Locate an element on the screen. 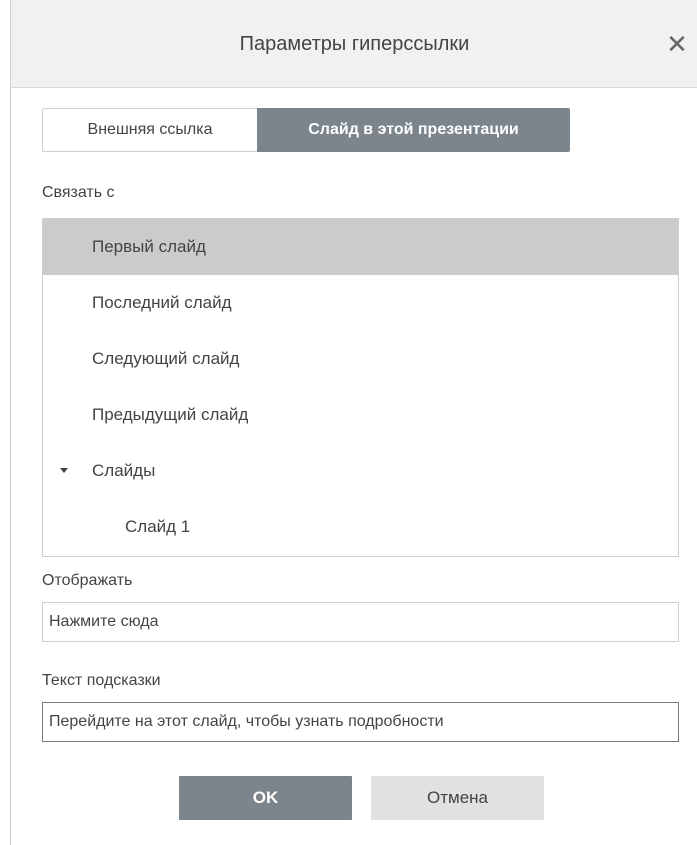 This screenshot has height=845, width=697. tree-item-label: Следующий слайд is located at coordinates (166, 358).